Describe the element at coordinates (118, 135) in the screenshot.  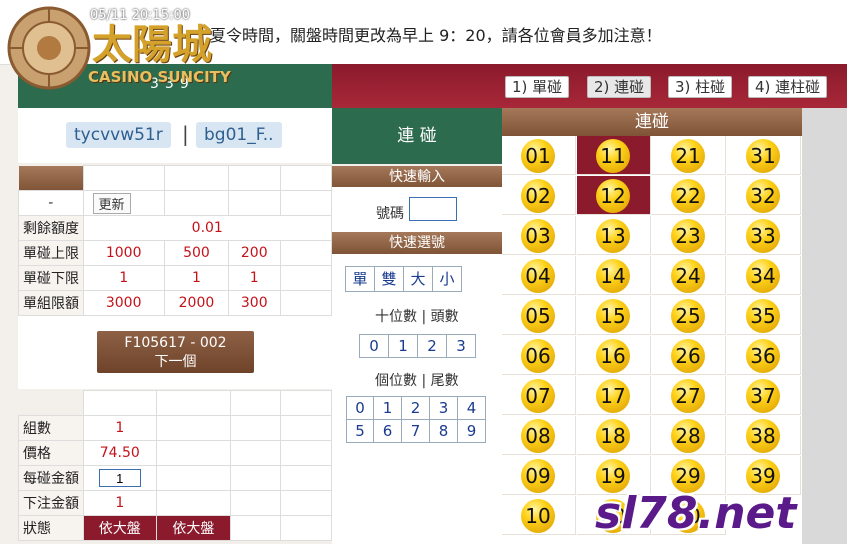
I see `account-name: tycvvw51r` at that location.